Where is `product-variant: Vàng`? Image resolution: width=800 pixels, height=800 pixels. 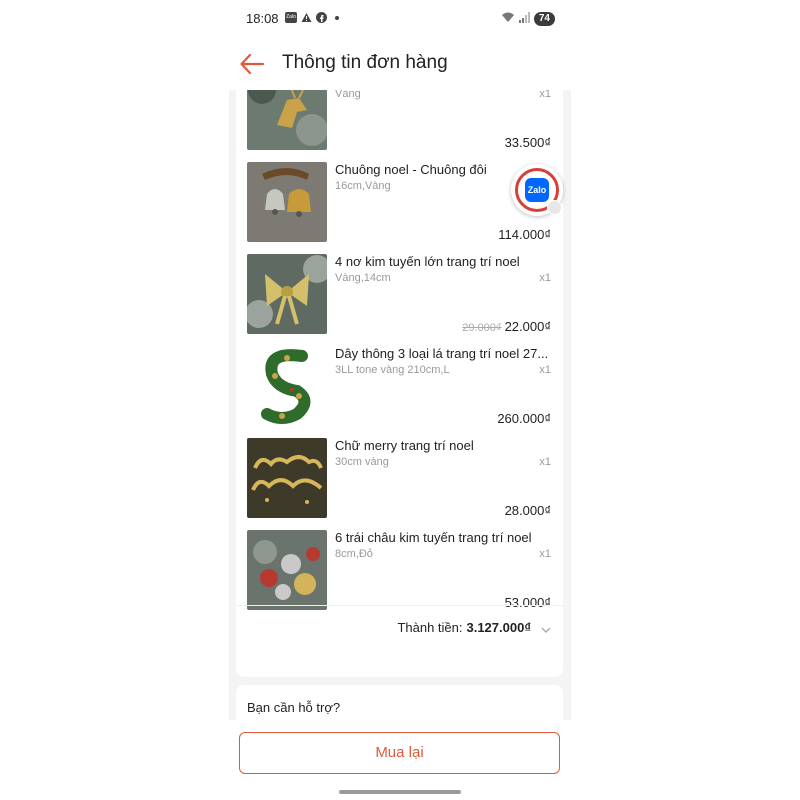 product-variant: Vàng is located at coordinates (348, 95).